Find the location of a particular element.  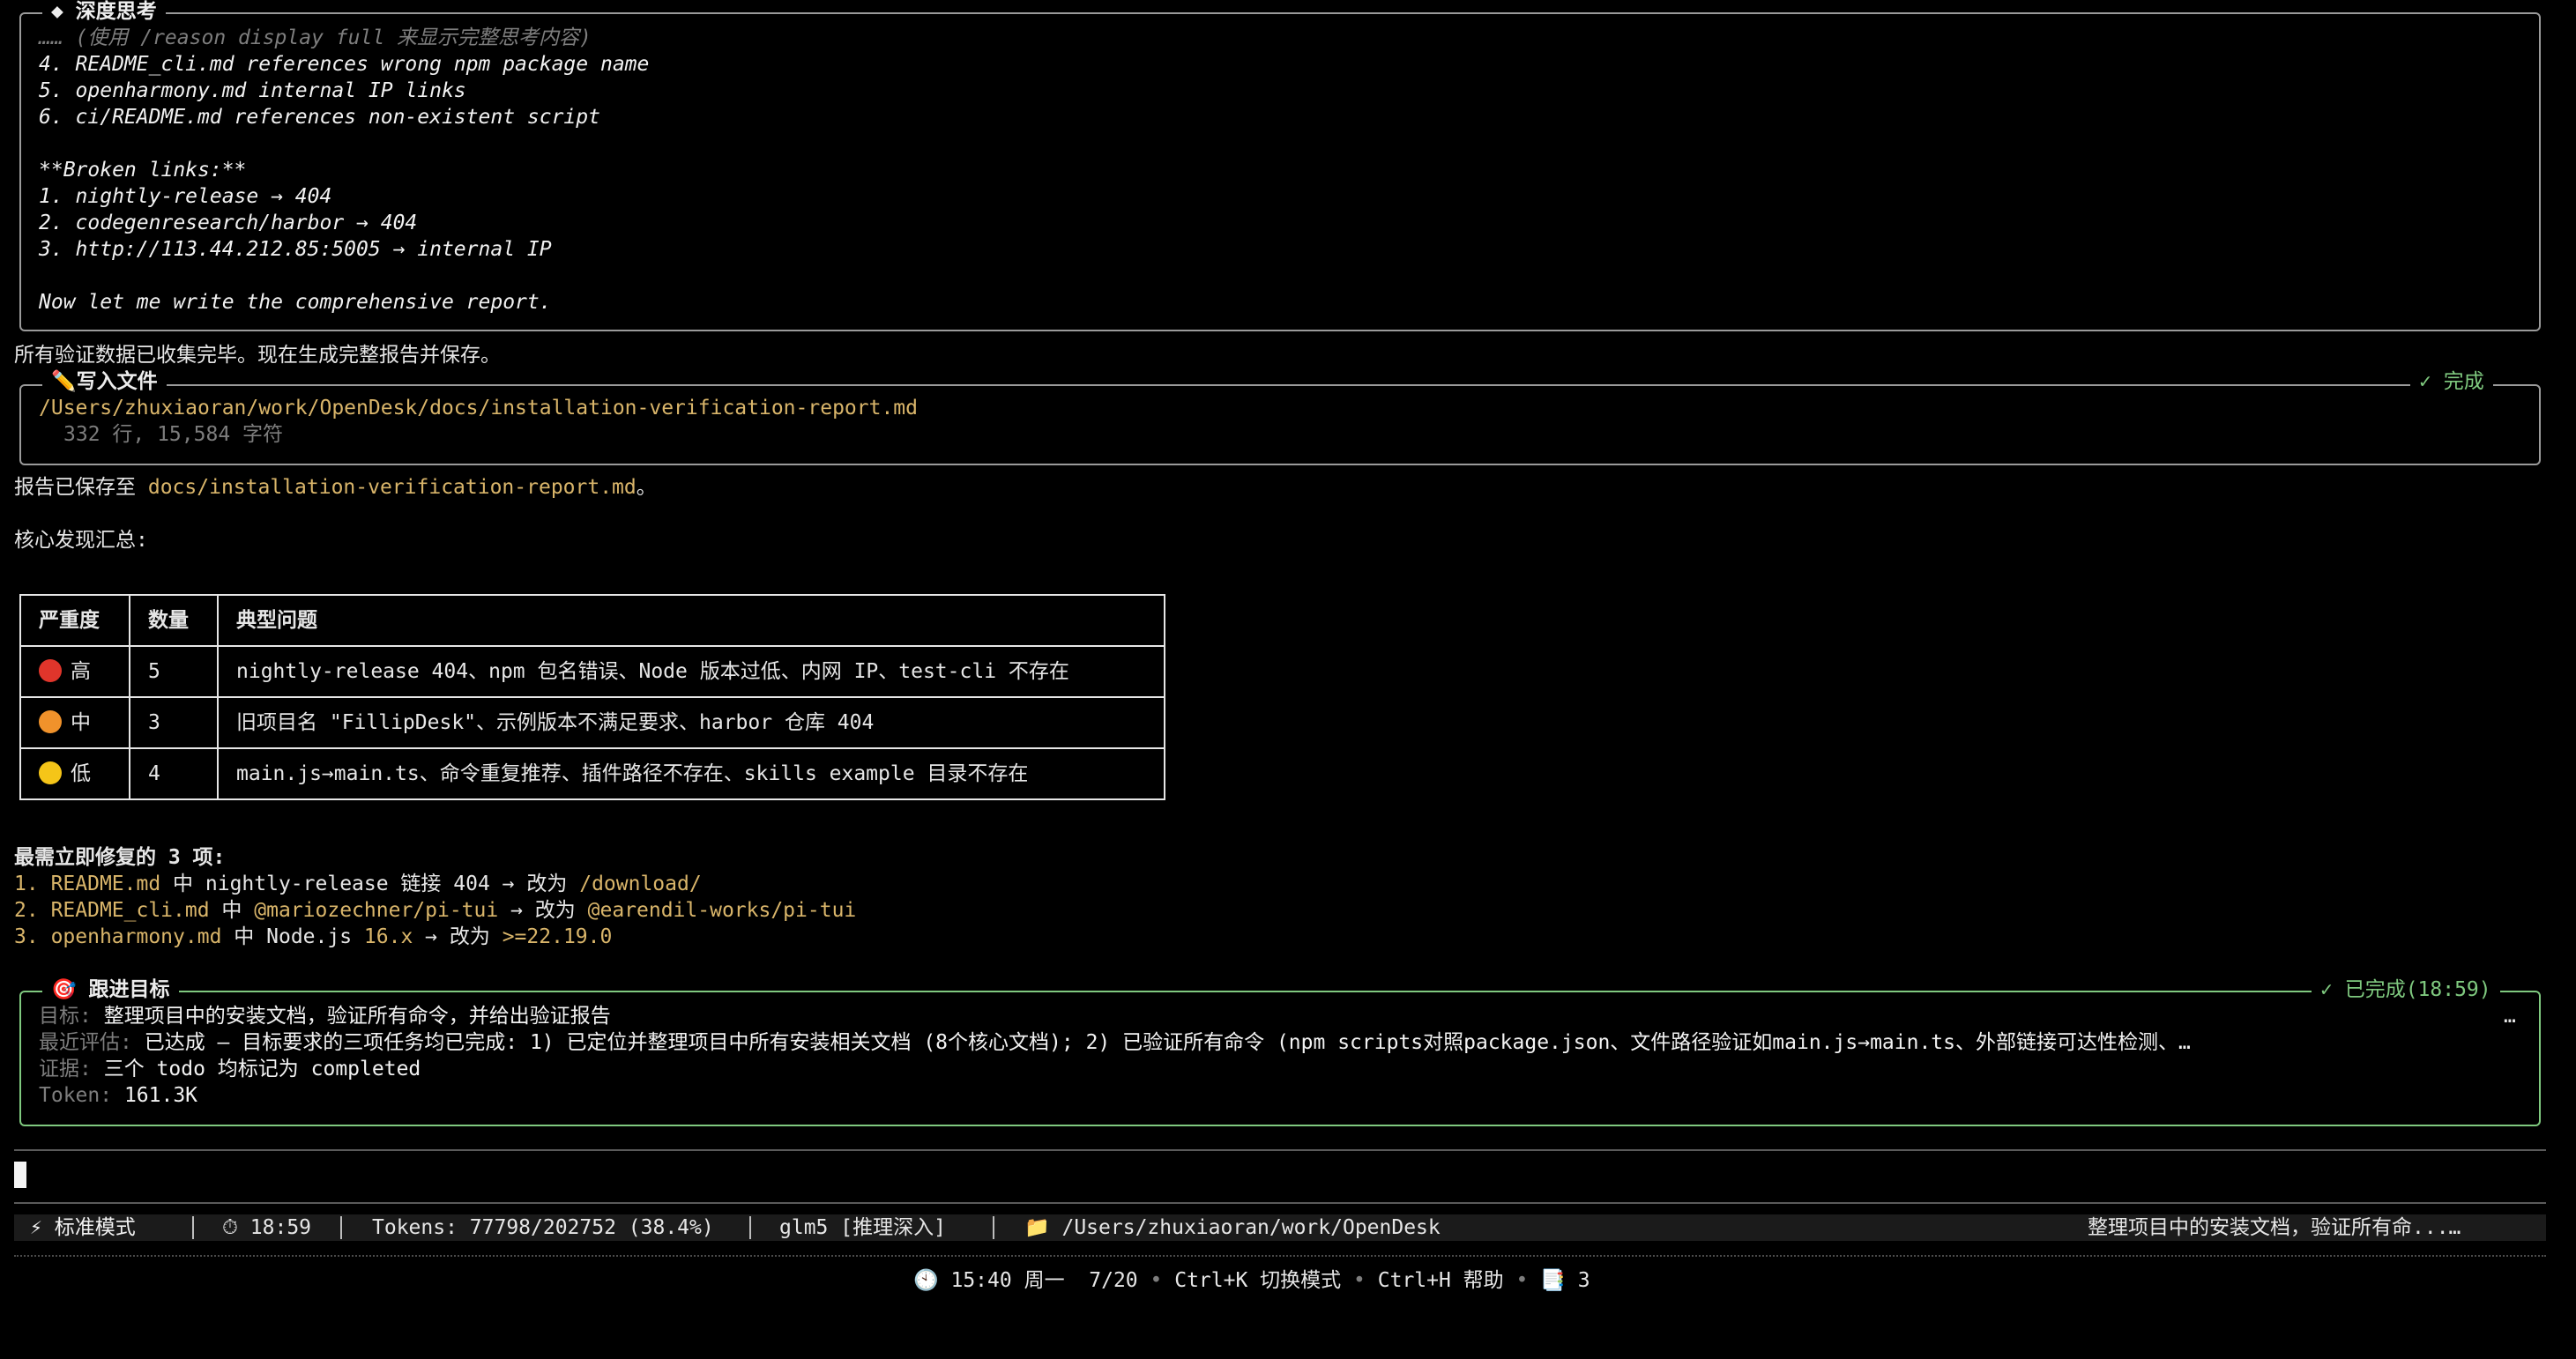

header-count: 数量 is located at coordinates (174, 620).